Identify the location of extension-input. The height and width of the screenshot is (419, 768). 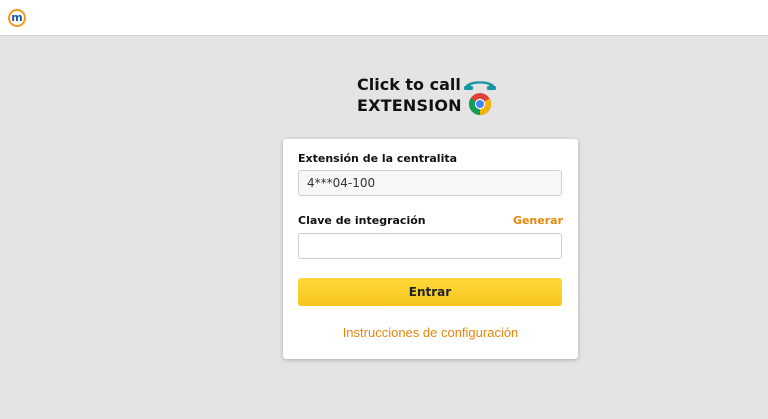
(430, 183).